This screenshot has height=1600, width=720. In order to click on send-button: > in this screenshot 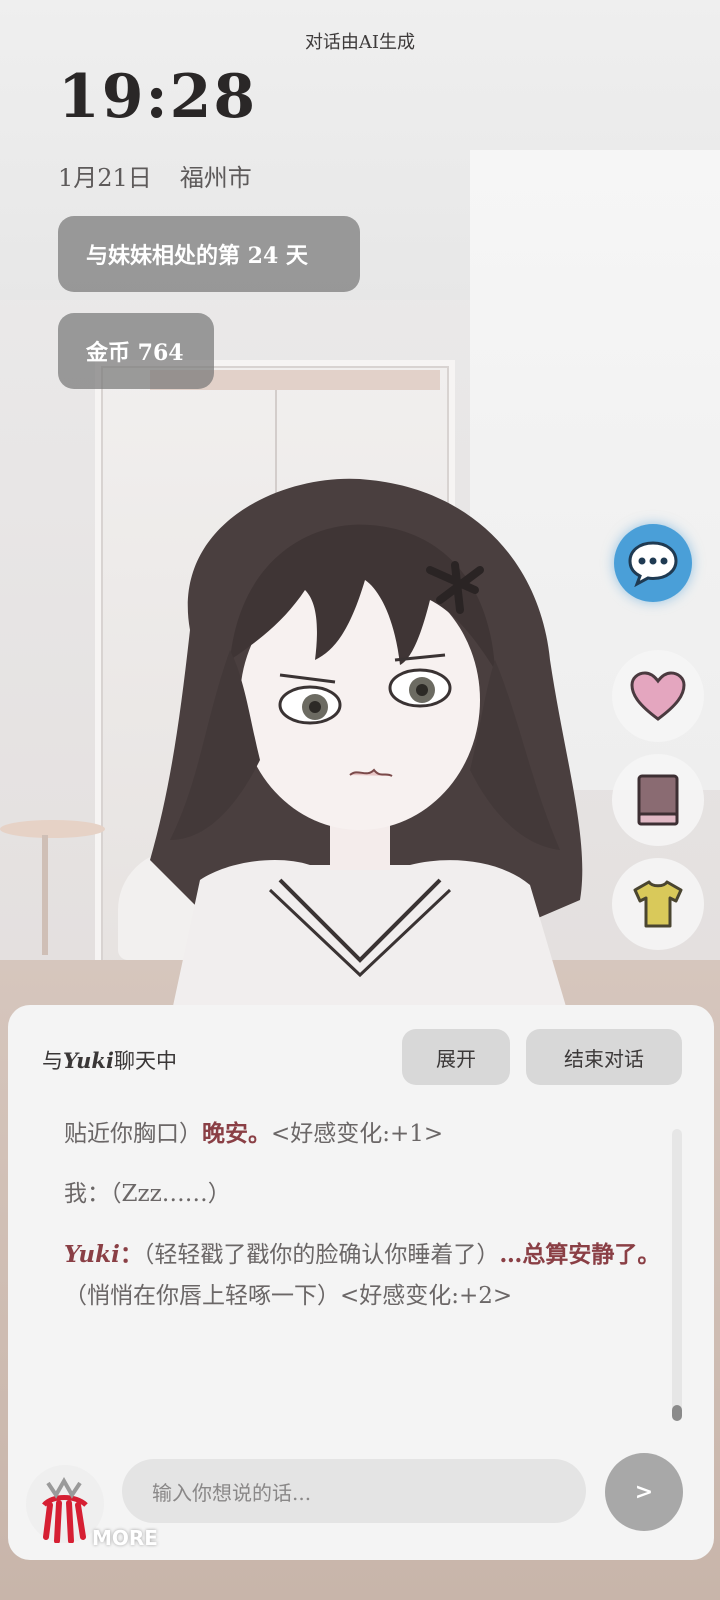, I will do `click(644, 1492)`.